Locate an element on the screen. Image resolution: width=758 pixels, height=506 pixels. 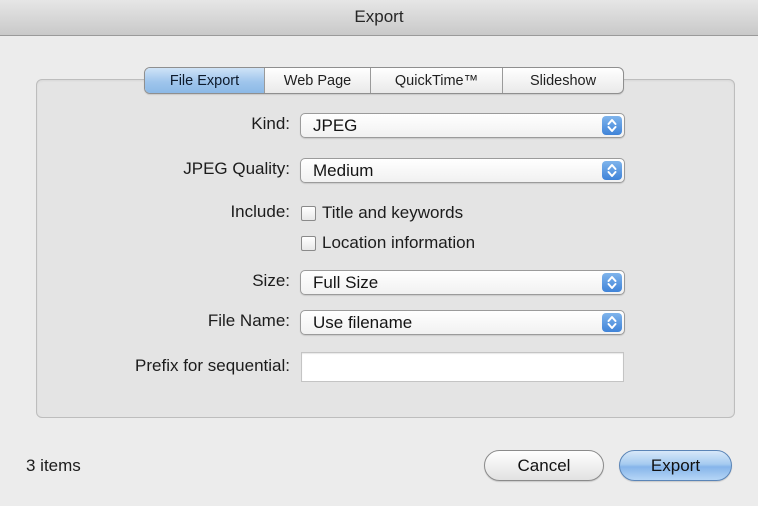
location-info-label: Location information is located at coordinates (399, 242).